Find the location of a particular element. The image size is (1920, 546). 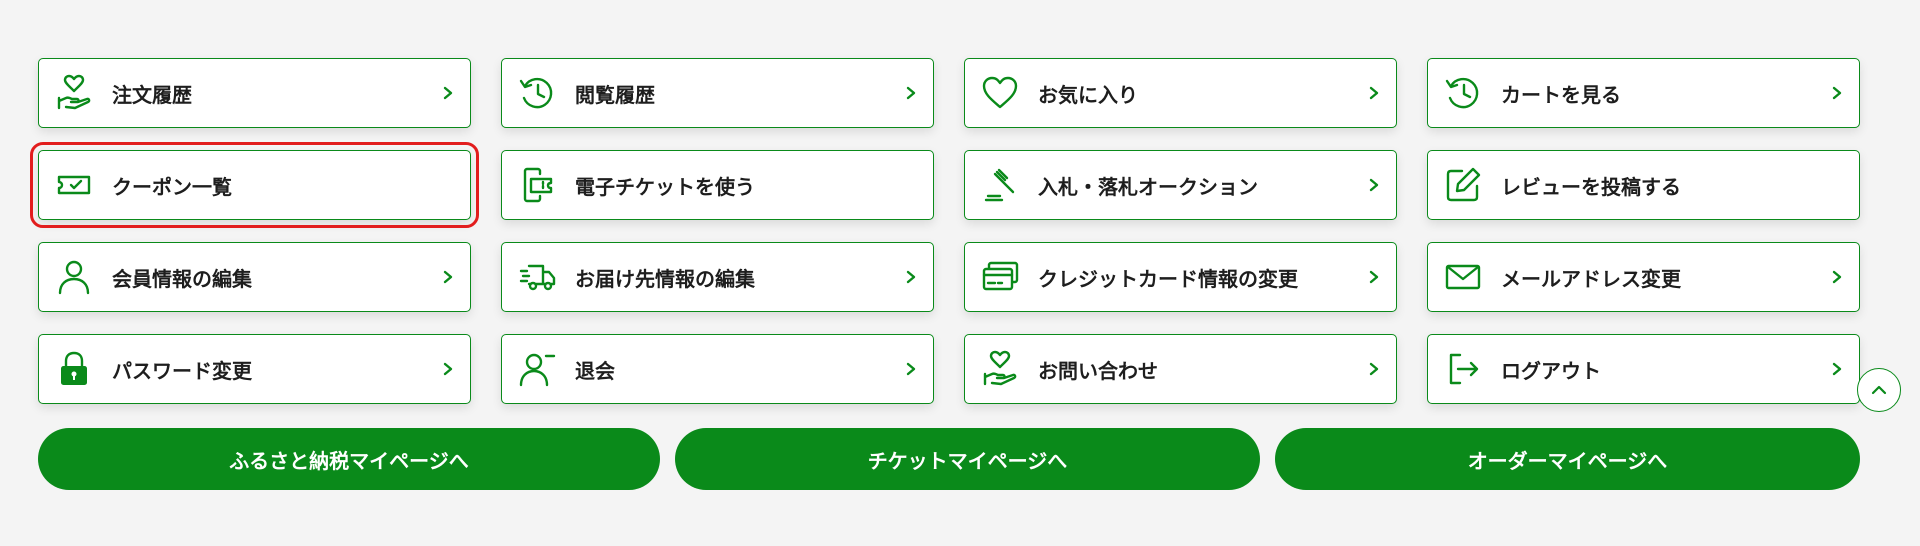

menu-item-label: 閲覧履歴 is located at coordinates (615, 94).